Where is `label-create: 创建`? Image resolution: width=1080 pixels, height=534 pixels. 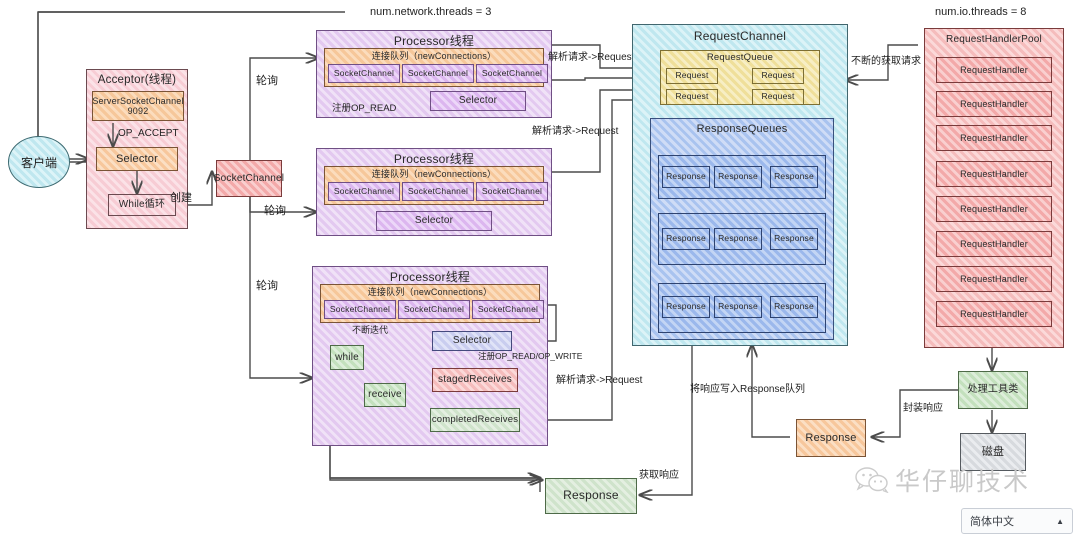 label-create: 创建 is located at coordinates (181, 198).